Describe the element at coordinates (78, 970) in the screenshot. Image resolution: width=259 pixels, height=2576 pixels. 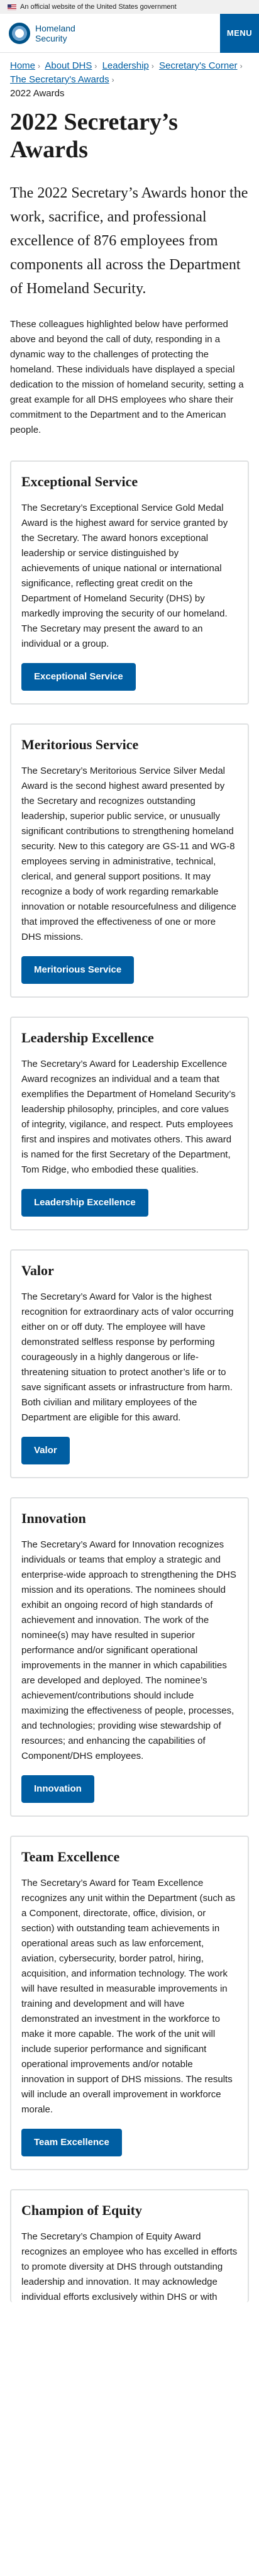
I see `meritorious-service-button: Meritorious Service` at that location.